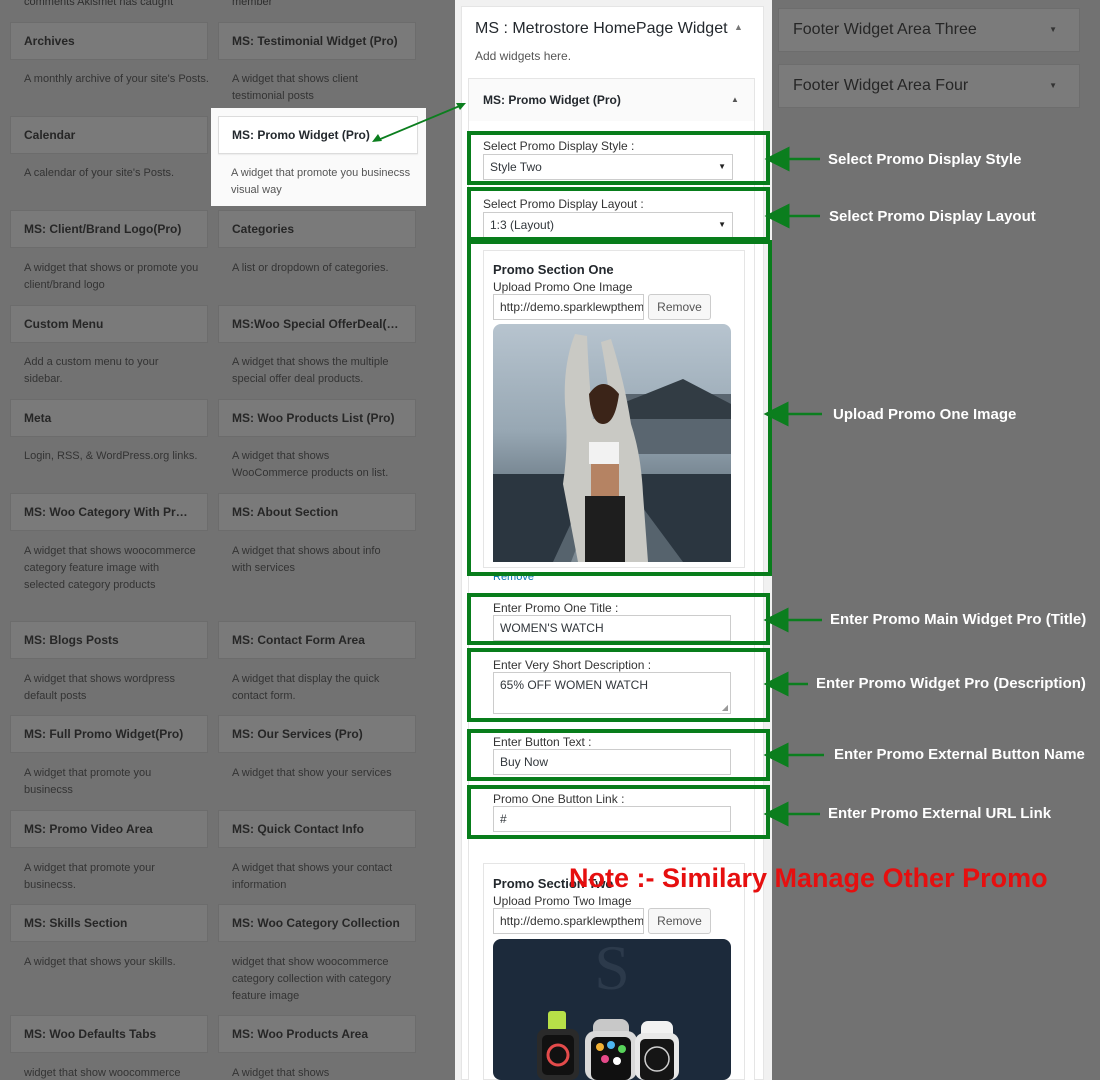  What do you see at coordinates (951, 683) in the screenshot?
I see `annotation-description: Enter Promo Widget Pro (Description)` at bounding box center [951, 683].